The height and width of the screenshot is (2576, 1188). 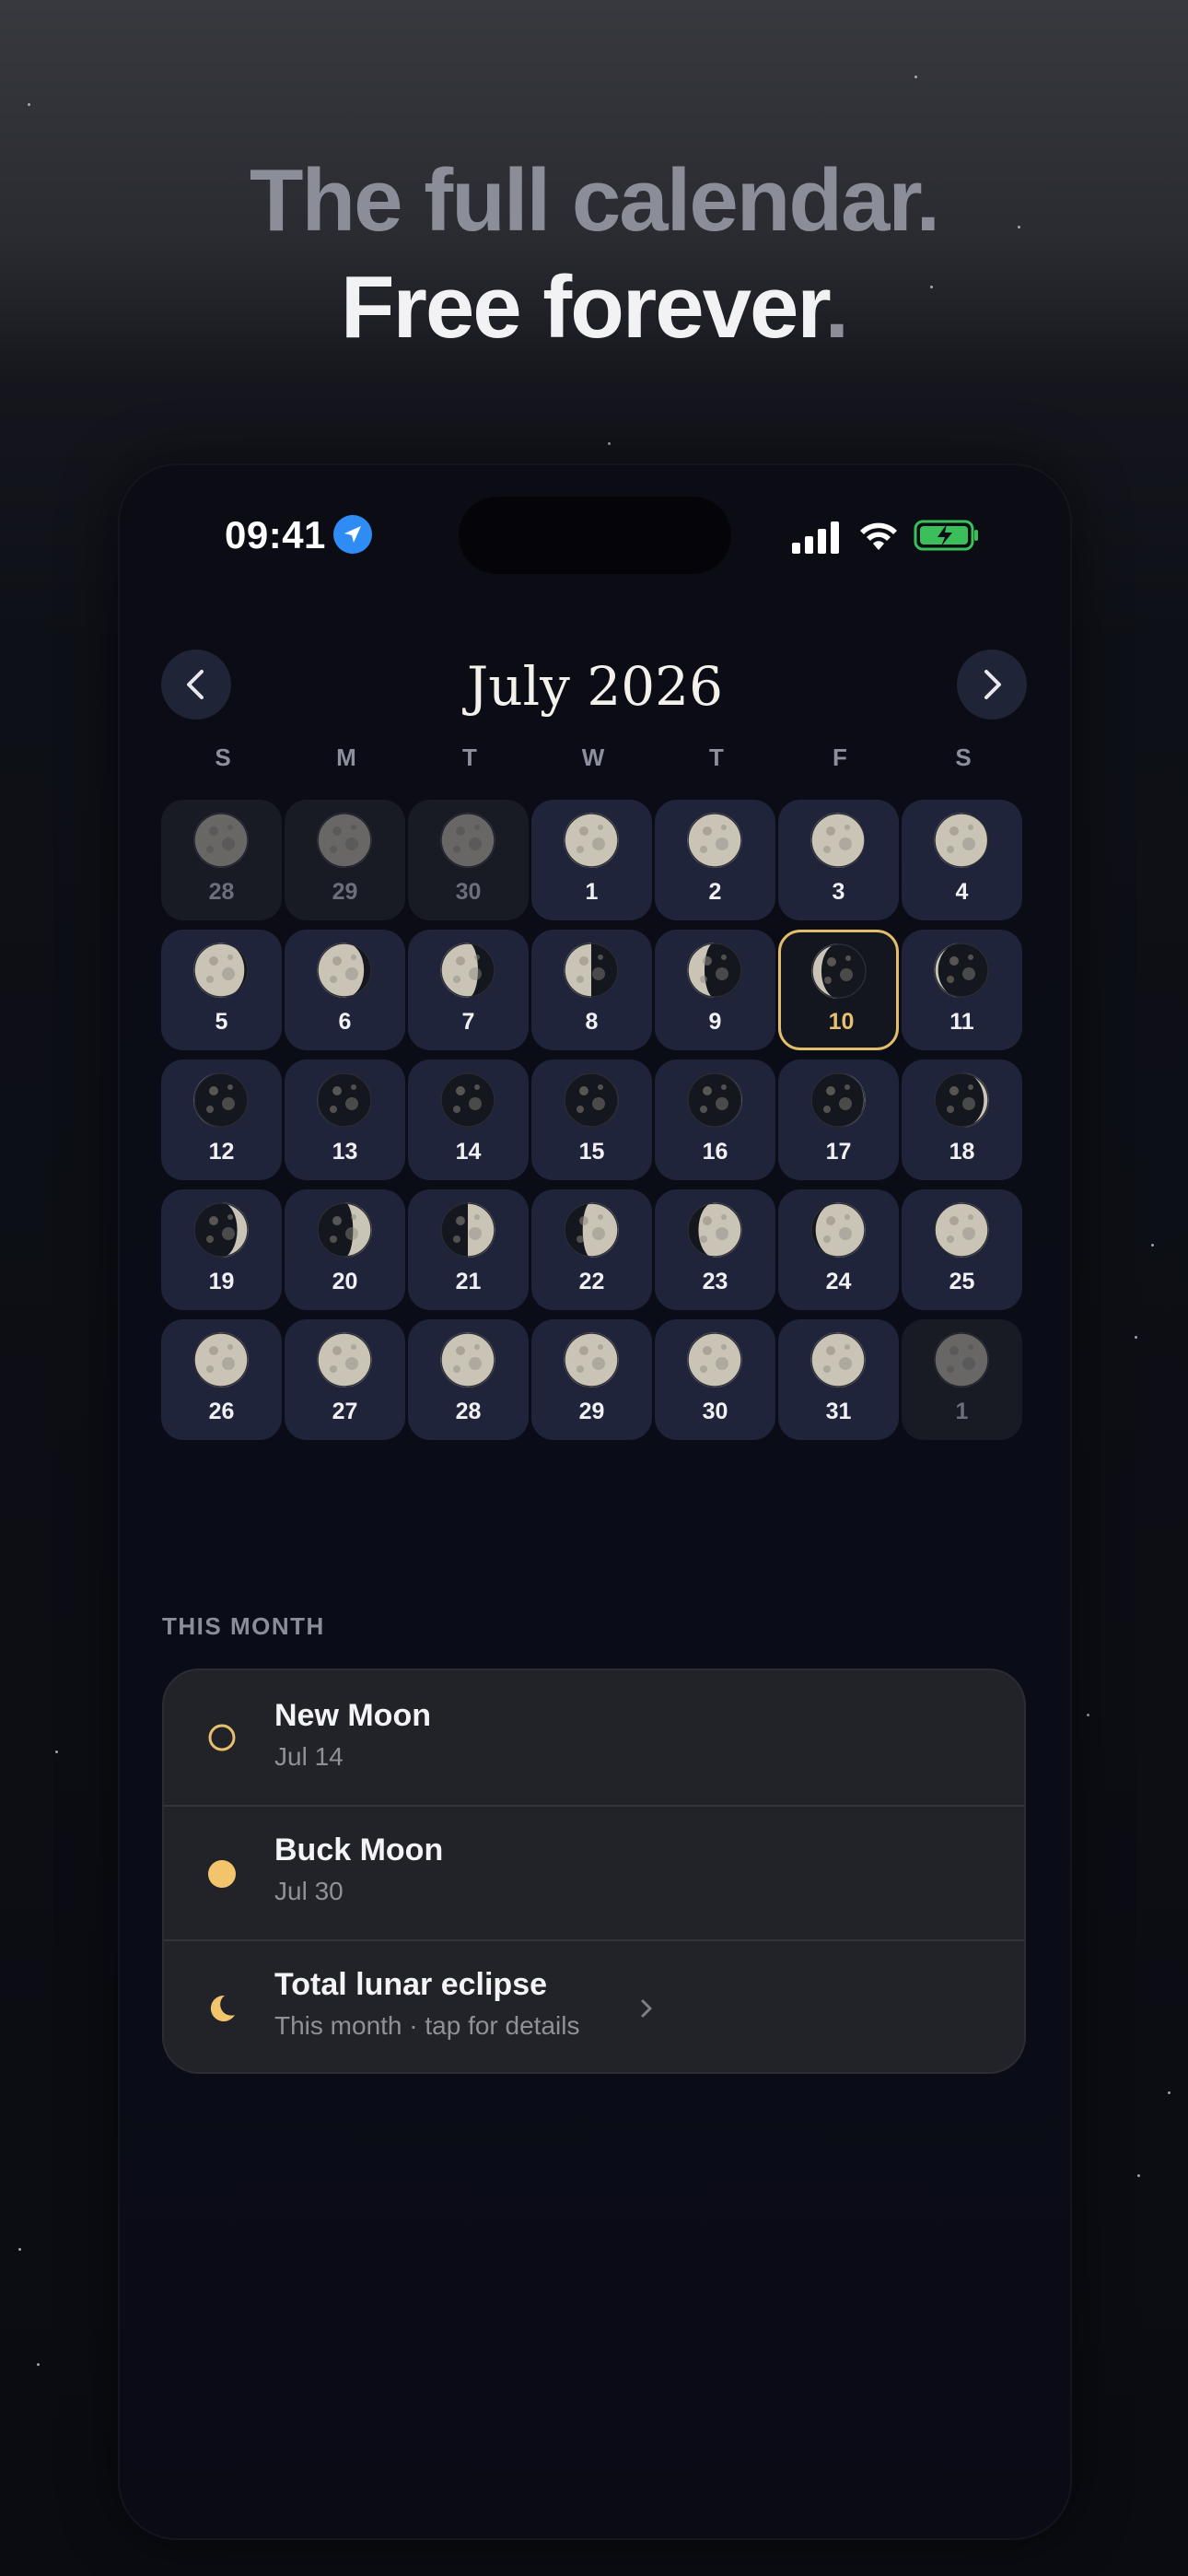 What do you see at coordinates (595, 535) in the screenshot?
I see `dynamic-island` at bounding box center [595, 535].